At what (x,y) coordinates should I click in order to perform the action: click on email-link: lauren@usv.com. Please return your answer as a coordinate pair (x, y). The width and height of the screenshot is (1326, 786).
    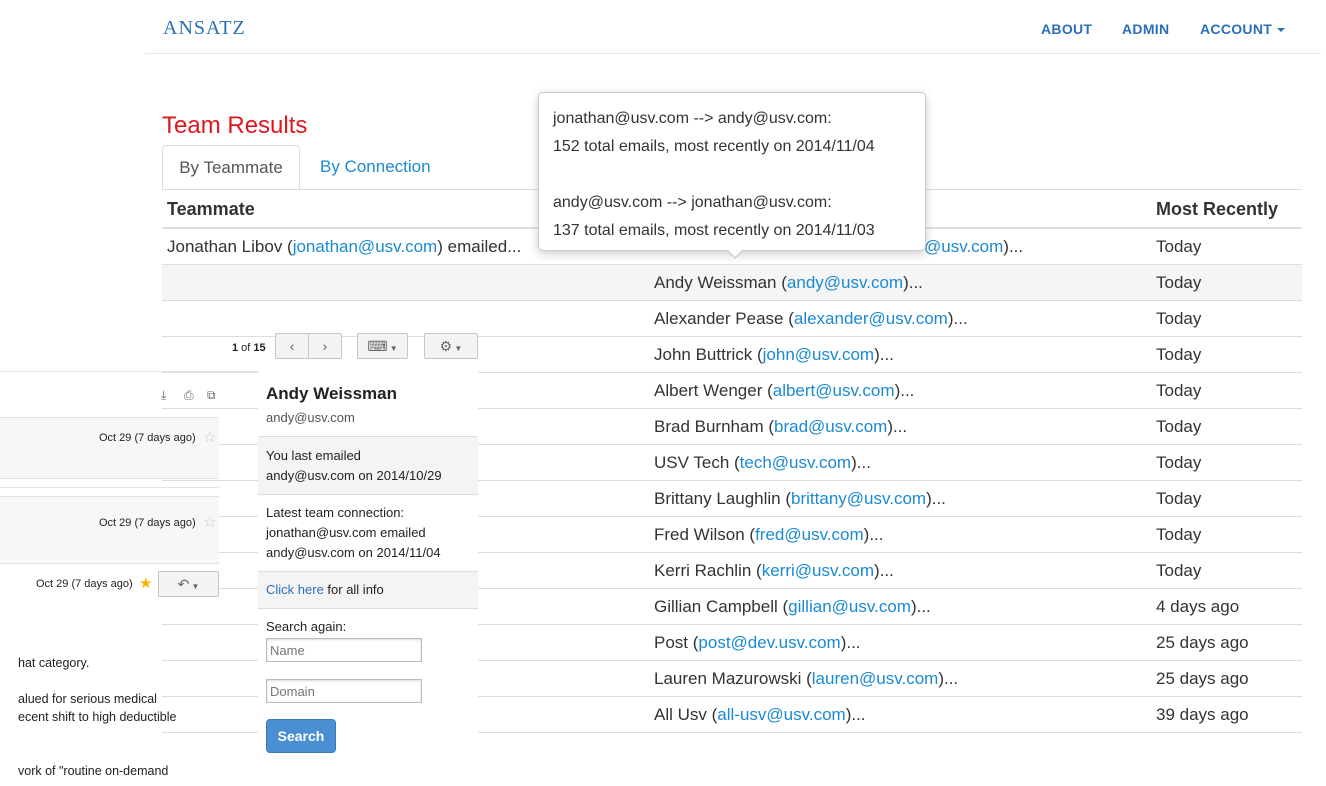
    Looking at the image, I should click on (875, 678).